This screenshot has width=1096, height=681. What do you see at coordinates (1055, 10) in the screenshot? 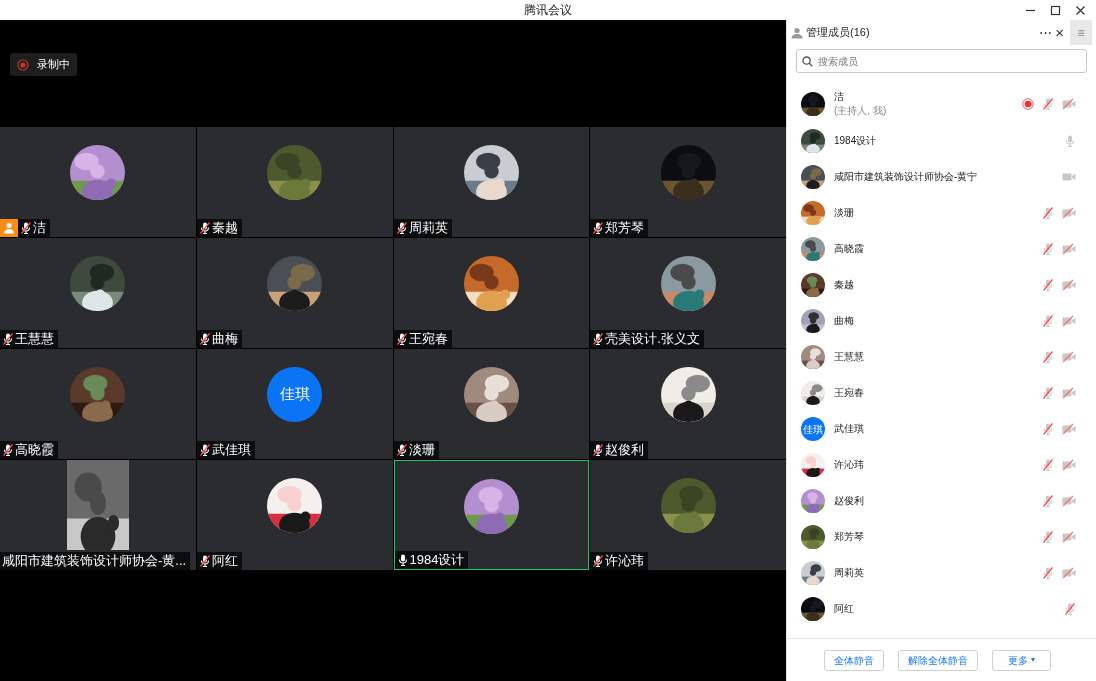
I see `maximize-icon` at bounding box center [1055, 10].